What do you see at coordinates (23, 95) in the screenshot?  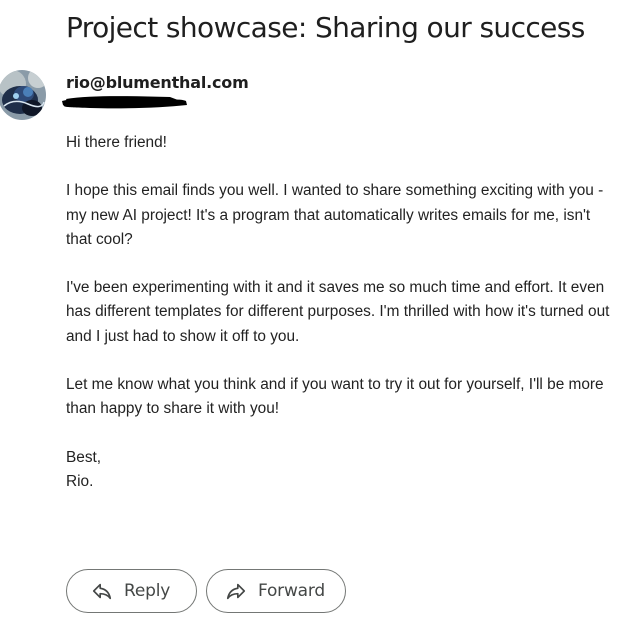 I see `sender-avatar` at bounding box center [23, 95].